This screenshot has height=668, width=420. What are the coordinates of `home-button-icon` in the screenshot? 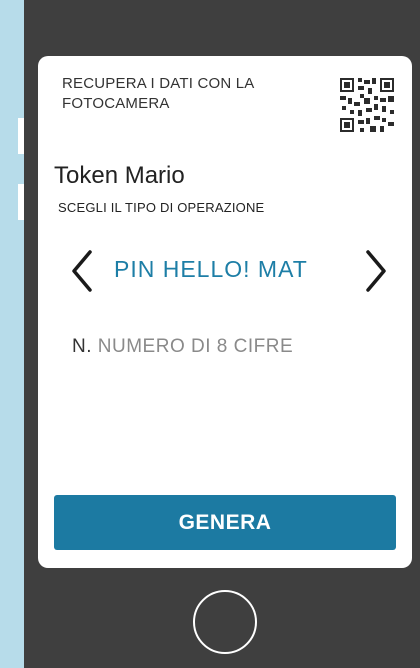 It's located at (225, 622).